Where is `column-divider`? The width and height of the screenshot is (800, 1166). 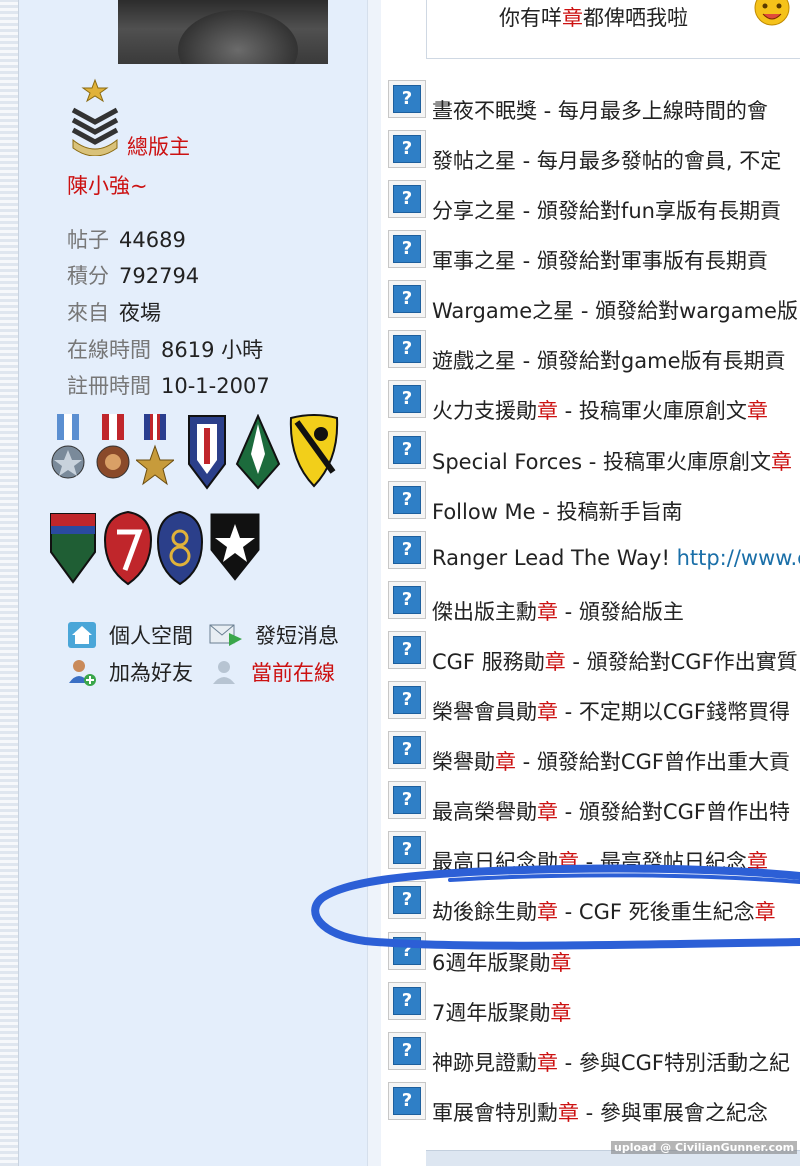
column-divider is located at coordinates (374, 583).